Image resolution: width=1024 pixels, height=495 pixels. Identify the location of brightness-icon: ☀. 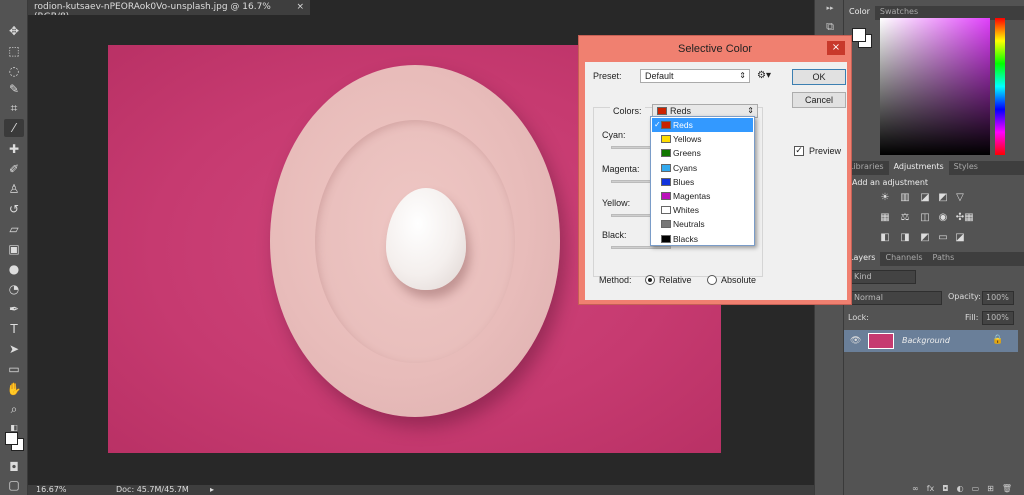
(885, 198).